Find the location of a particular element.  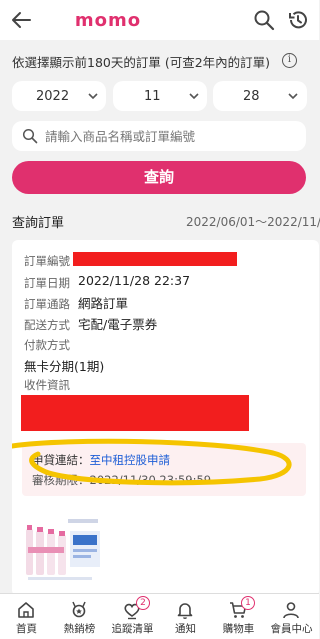

tab-notifications-label: 通知 is located at coordinates (185, 629).